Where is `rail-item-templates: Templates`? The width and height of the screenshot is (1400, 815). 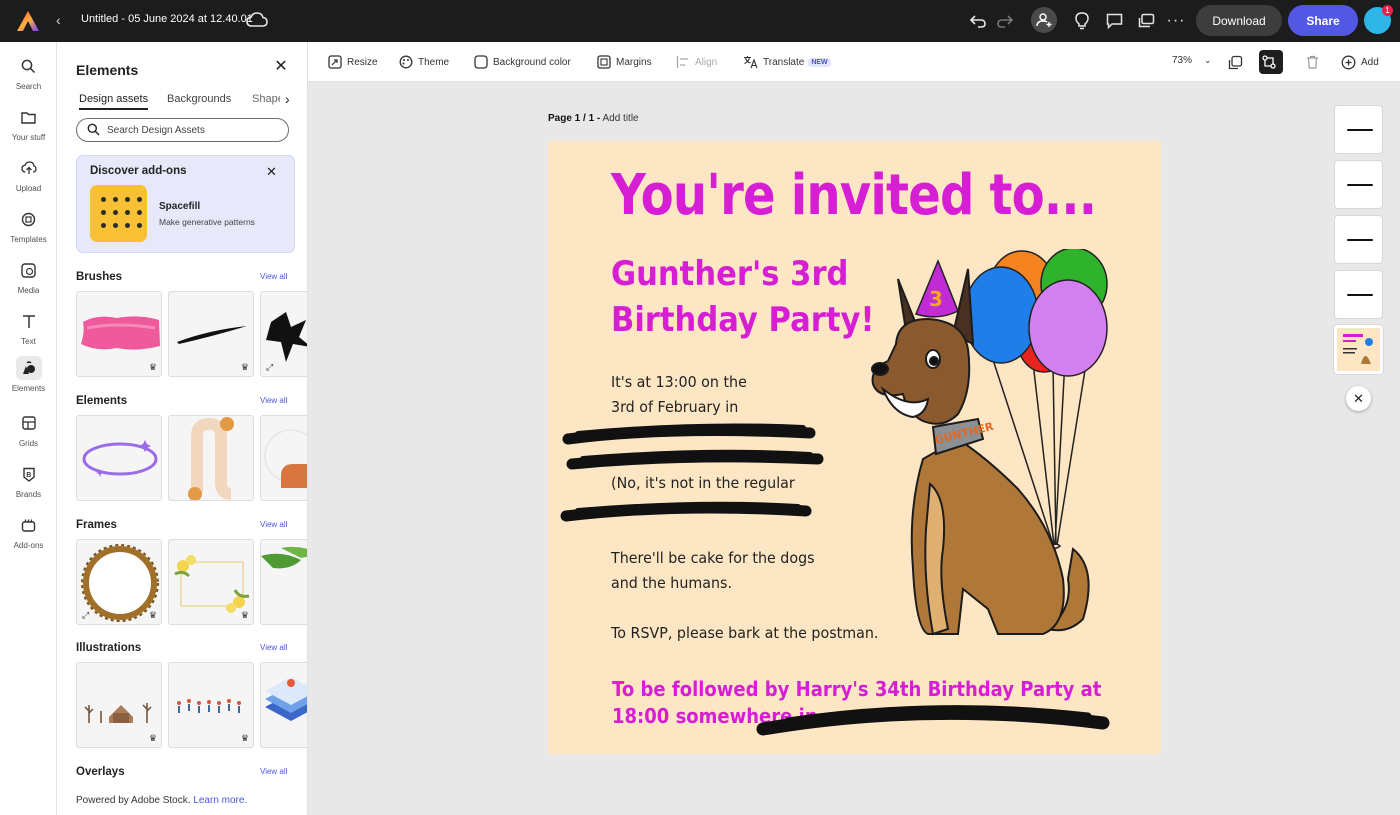
rail-item-templates: Templates is located at coordinates (28, 225).